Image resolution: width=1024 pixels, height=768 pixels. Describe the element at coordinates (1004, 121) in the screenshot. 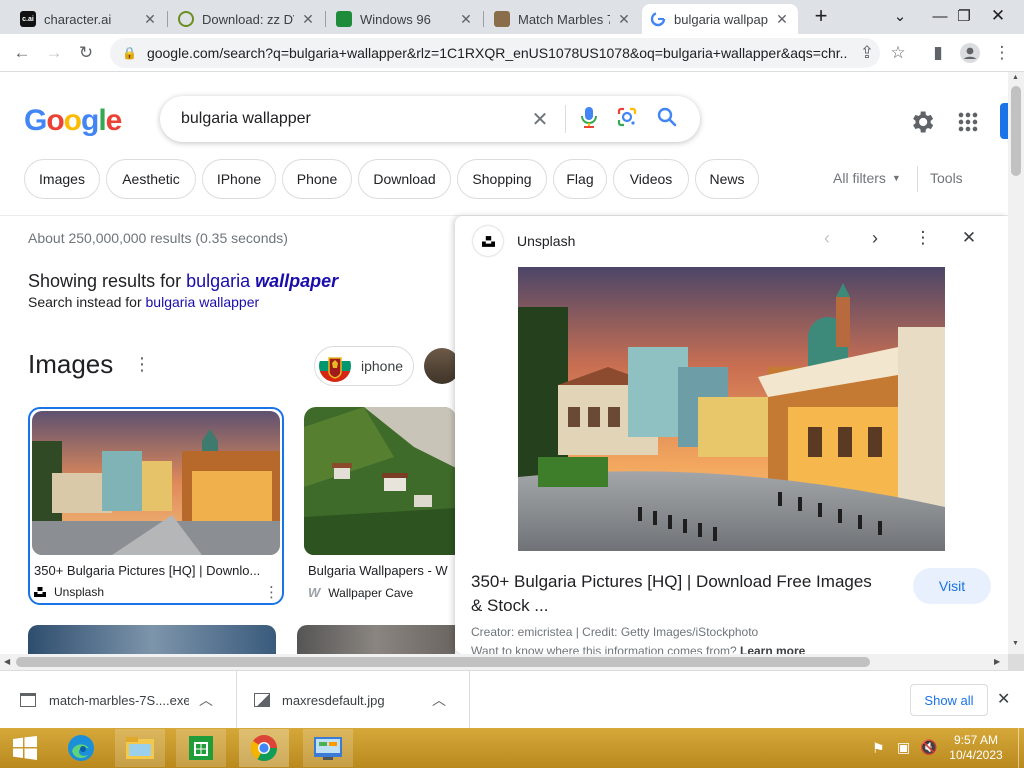

I see `sign-in-button-edge` at that location.